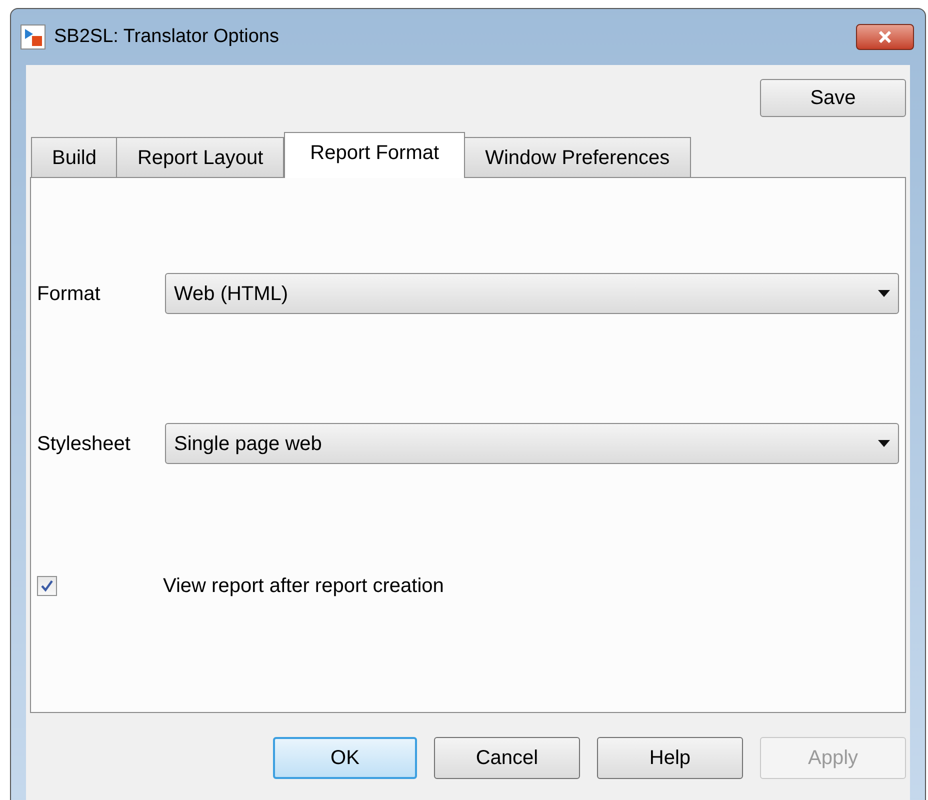 Image resolution: width=928 pixels, height=800 pixels. What do you see at coordinates (232, 294) in the screenshot?
I see `dropdown-value: Web (HTML)` at bounding box center [232, 294].